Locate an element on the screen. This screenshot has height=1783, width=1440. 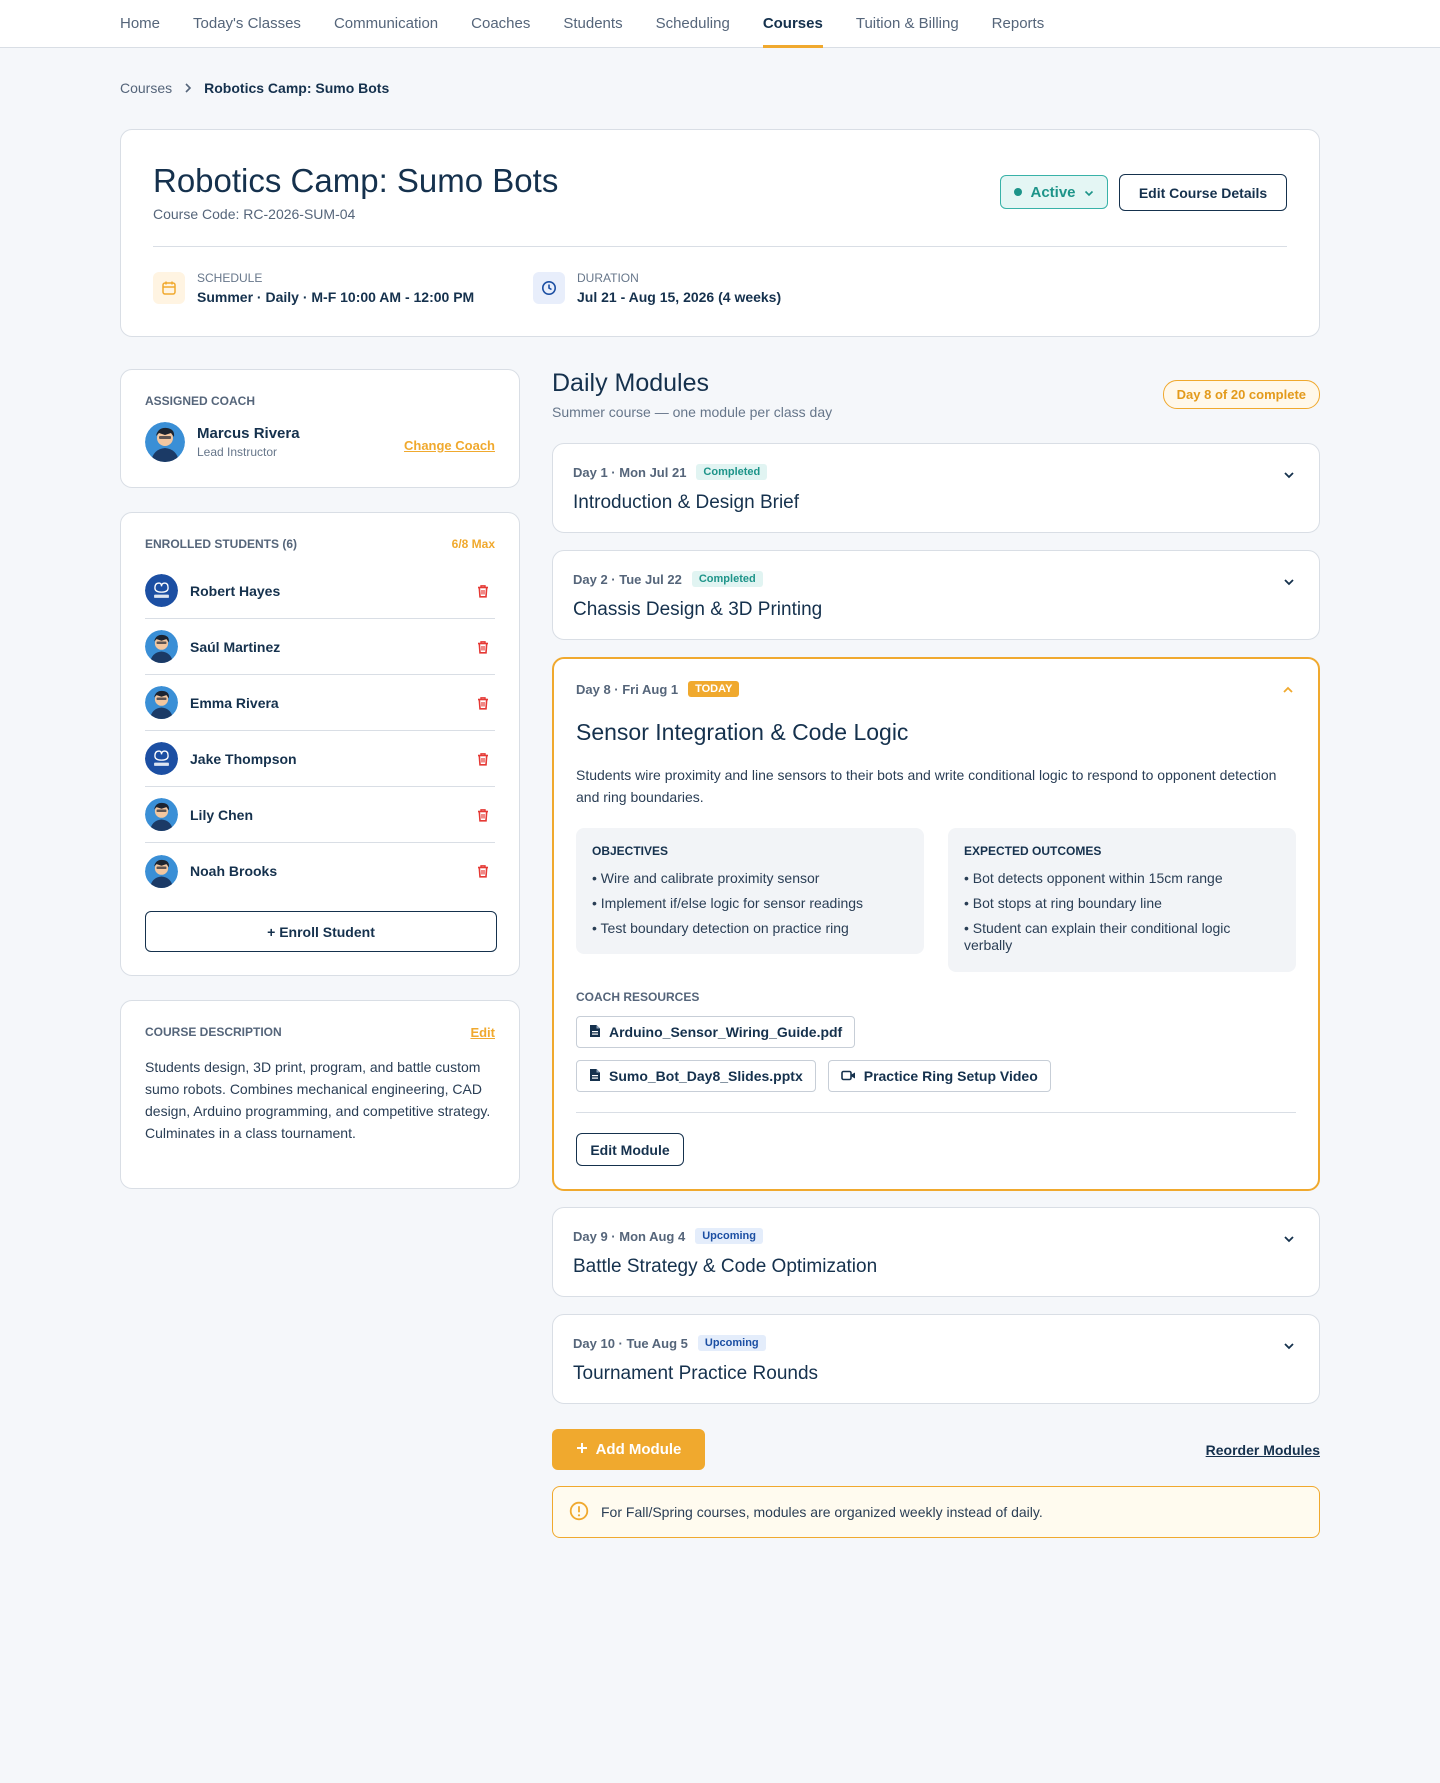
resource-chip: Practice Ring Setup Video is located at coordinates (939, 1076).